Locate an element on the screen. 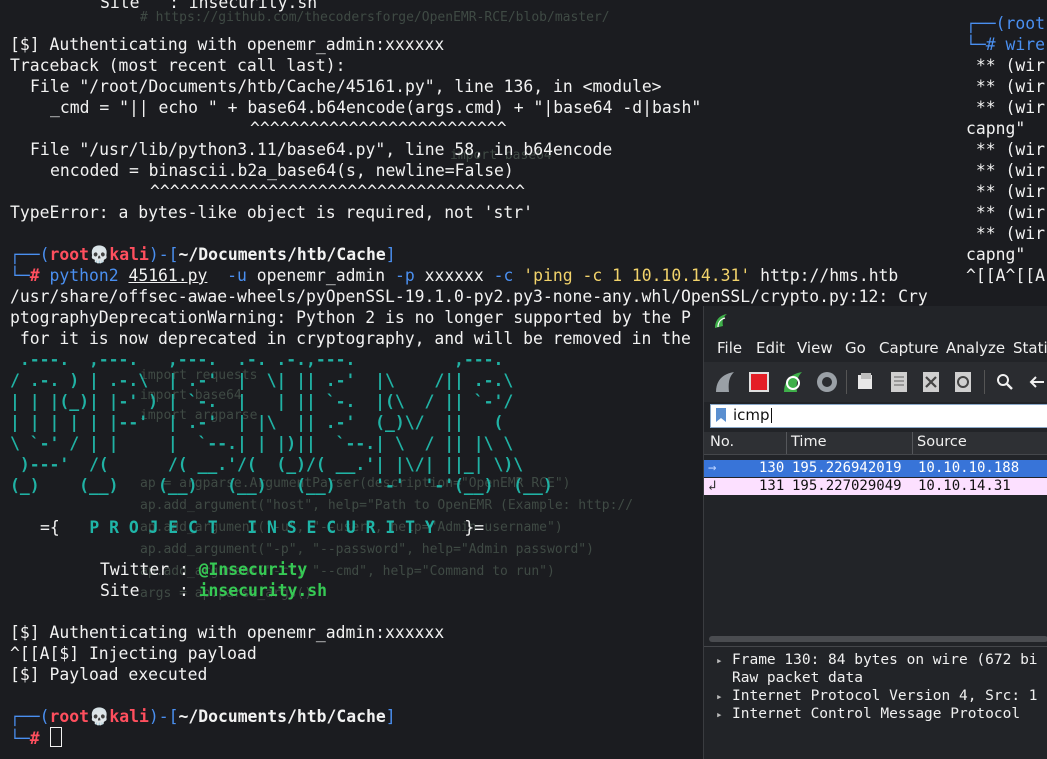 This screenshot has width=1047, height=759. capture-options-icon is located at coordinates (827, 382).